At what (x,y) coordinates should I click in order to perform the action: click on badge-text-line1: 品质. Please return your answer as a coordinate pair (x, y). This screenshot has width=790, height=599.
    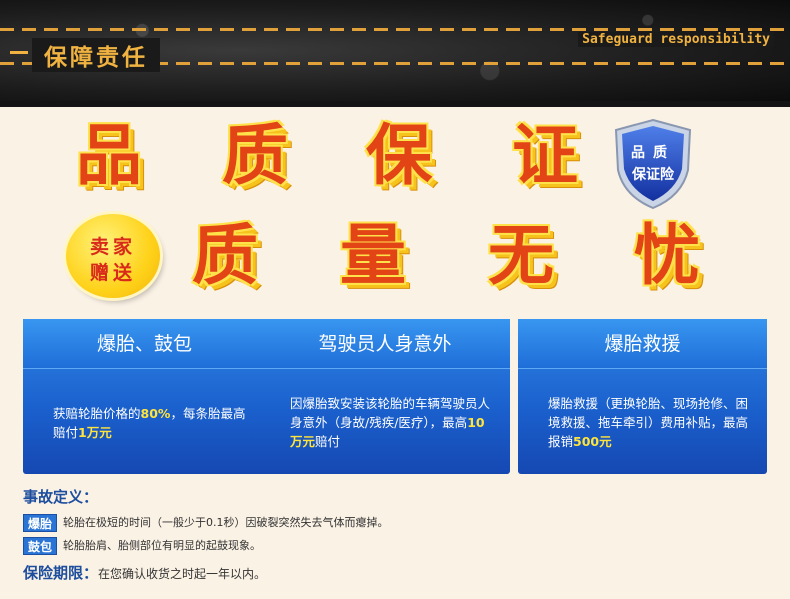
    Looking at the image, I should click on (653, 153).